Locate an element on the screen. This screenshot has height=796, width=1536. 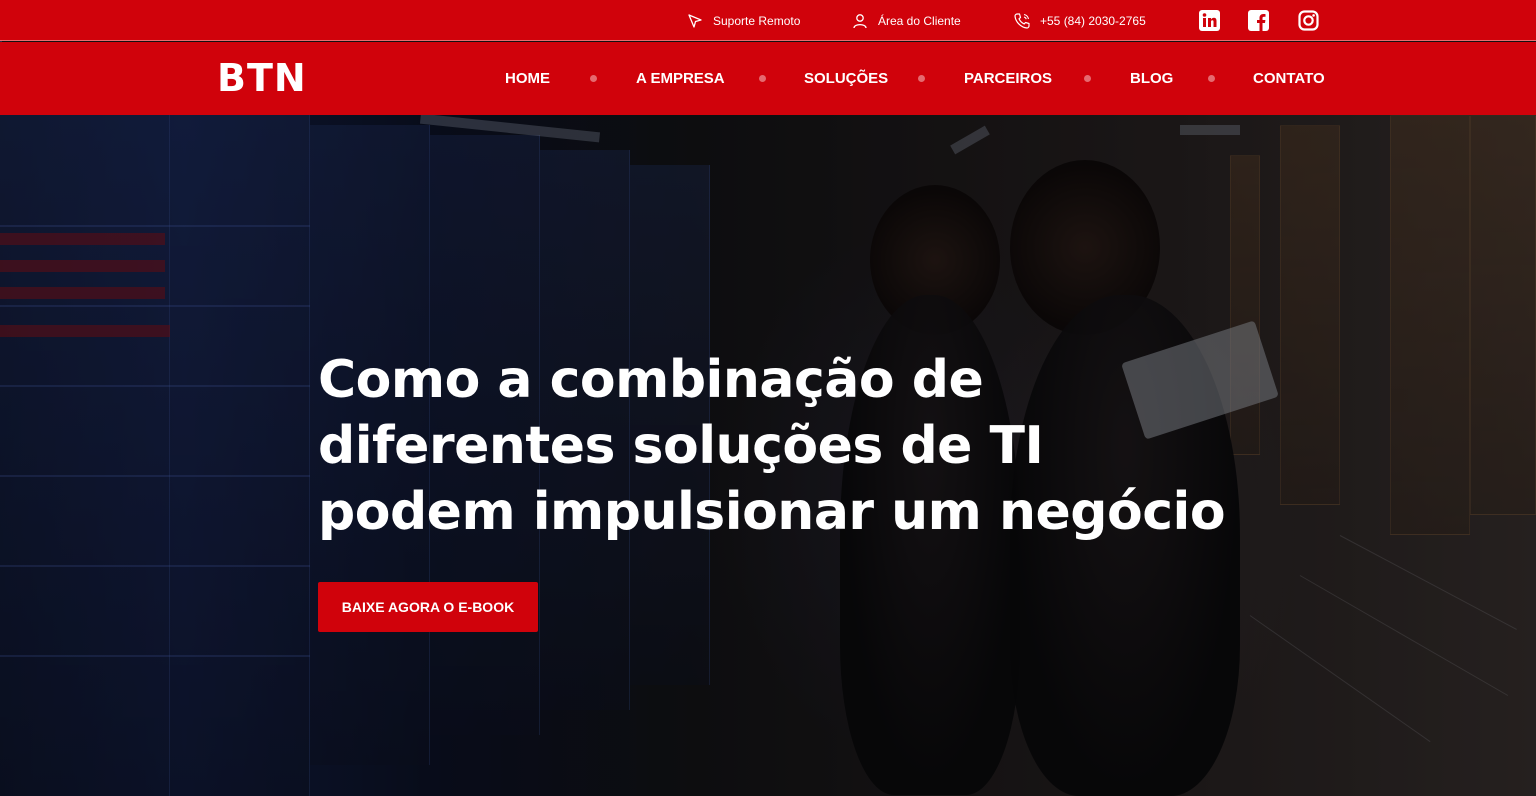
facebook-icon is located at coordinates (1258, 20).